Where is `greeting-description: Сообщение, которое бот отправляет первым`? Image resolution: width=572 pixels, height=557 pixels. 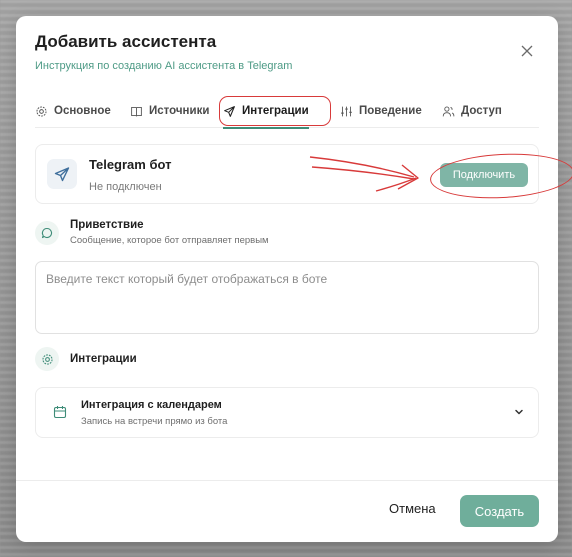
greeting-description: Сообщение, которое бот отправляет первым is located at coordinates (169, 240).